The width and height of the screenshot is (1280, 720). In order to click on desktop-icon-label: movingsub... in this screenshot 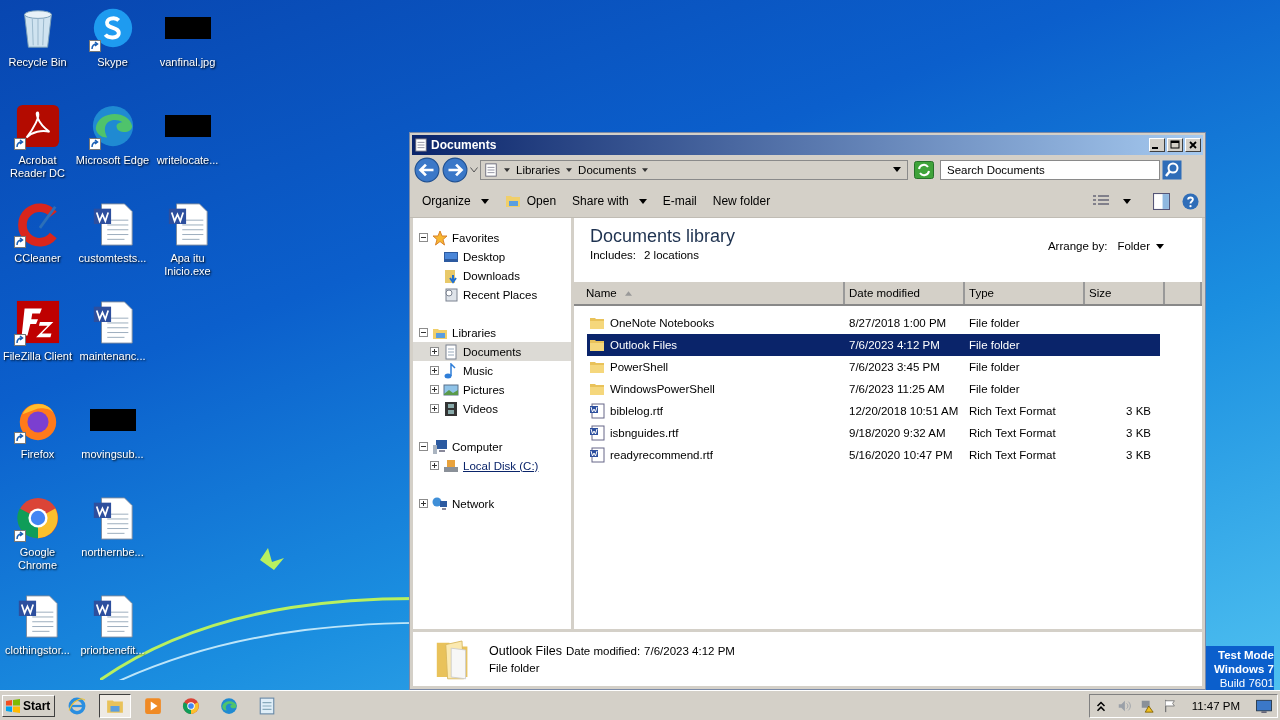, I will do `click(112, 454)`.